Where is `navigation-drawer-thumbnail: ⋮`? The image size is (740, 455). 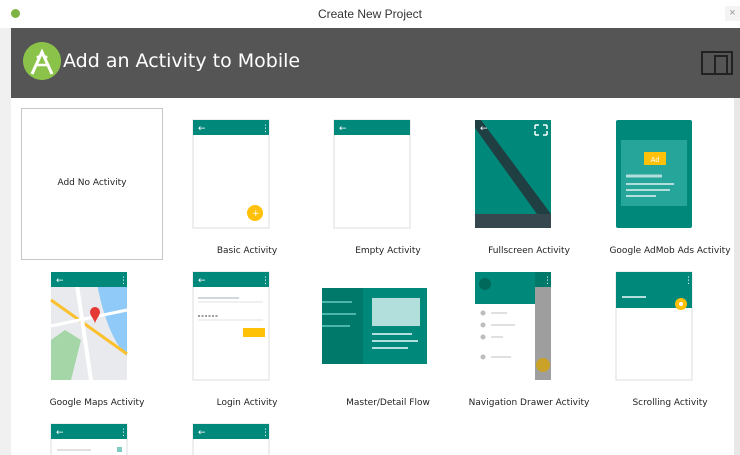 navigation-drawer-thumbnail: ⋮ is located at coordinates (513, 326).